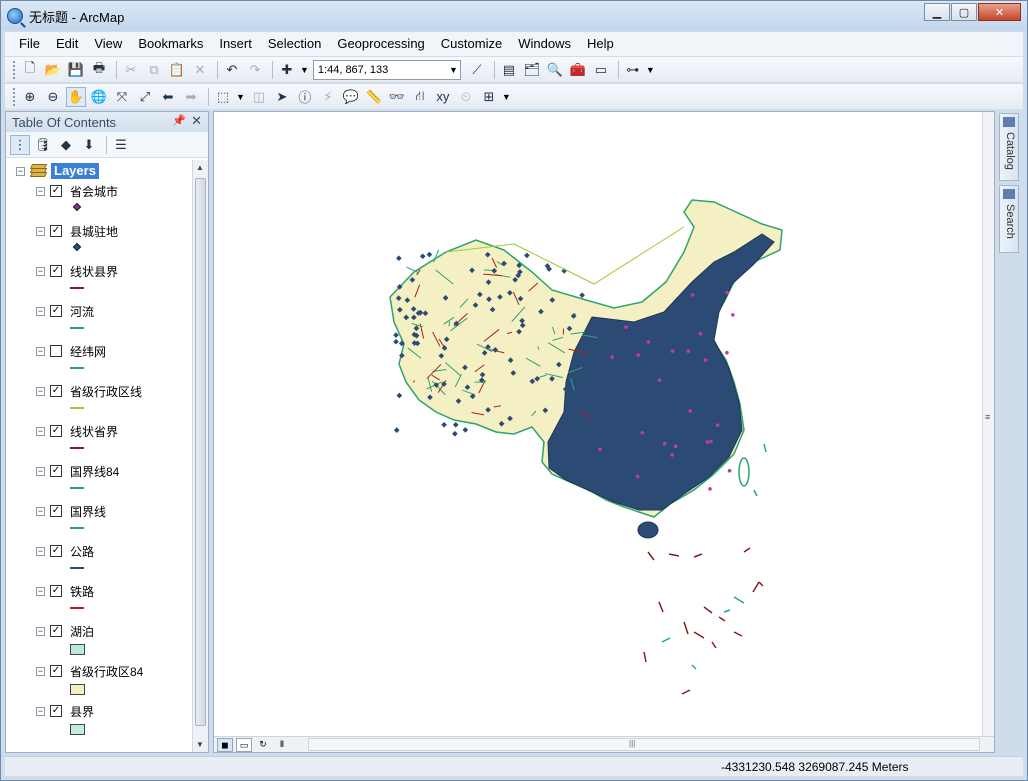  I want to click on layer-entry: − ✓ 铁路, so click(111, 602).